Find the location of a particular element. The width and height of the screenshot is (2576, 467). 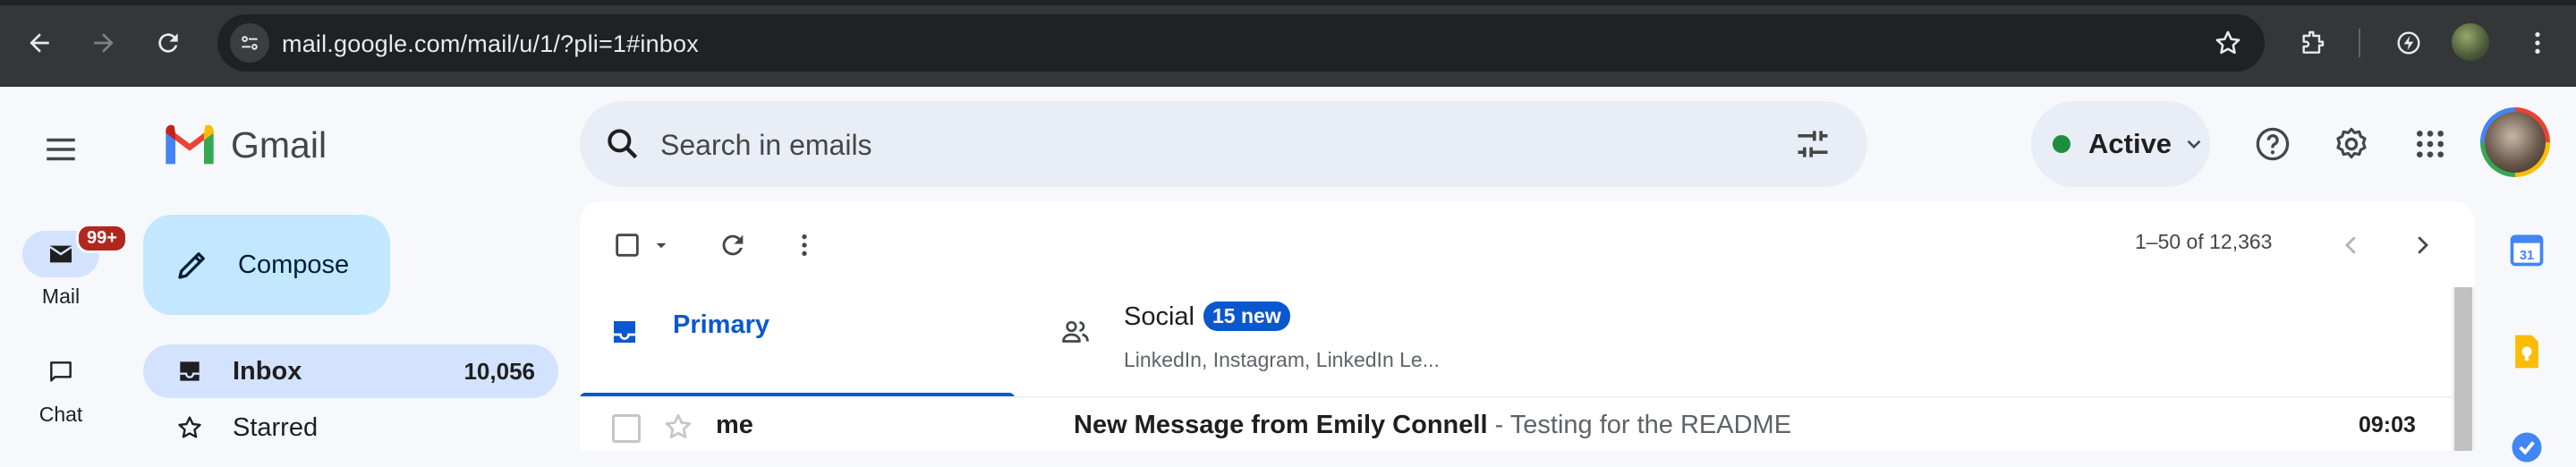

calendar-icon: 31 is located at coordinates (2526, 249).